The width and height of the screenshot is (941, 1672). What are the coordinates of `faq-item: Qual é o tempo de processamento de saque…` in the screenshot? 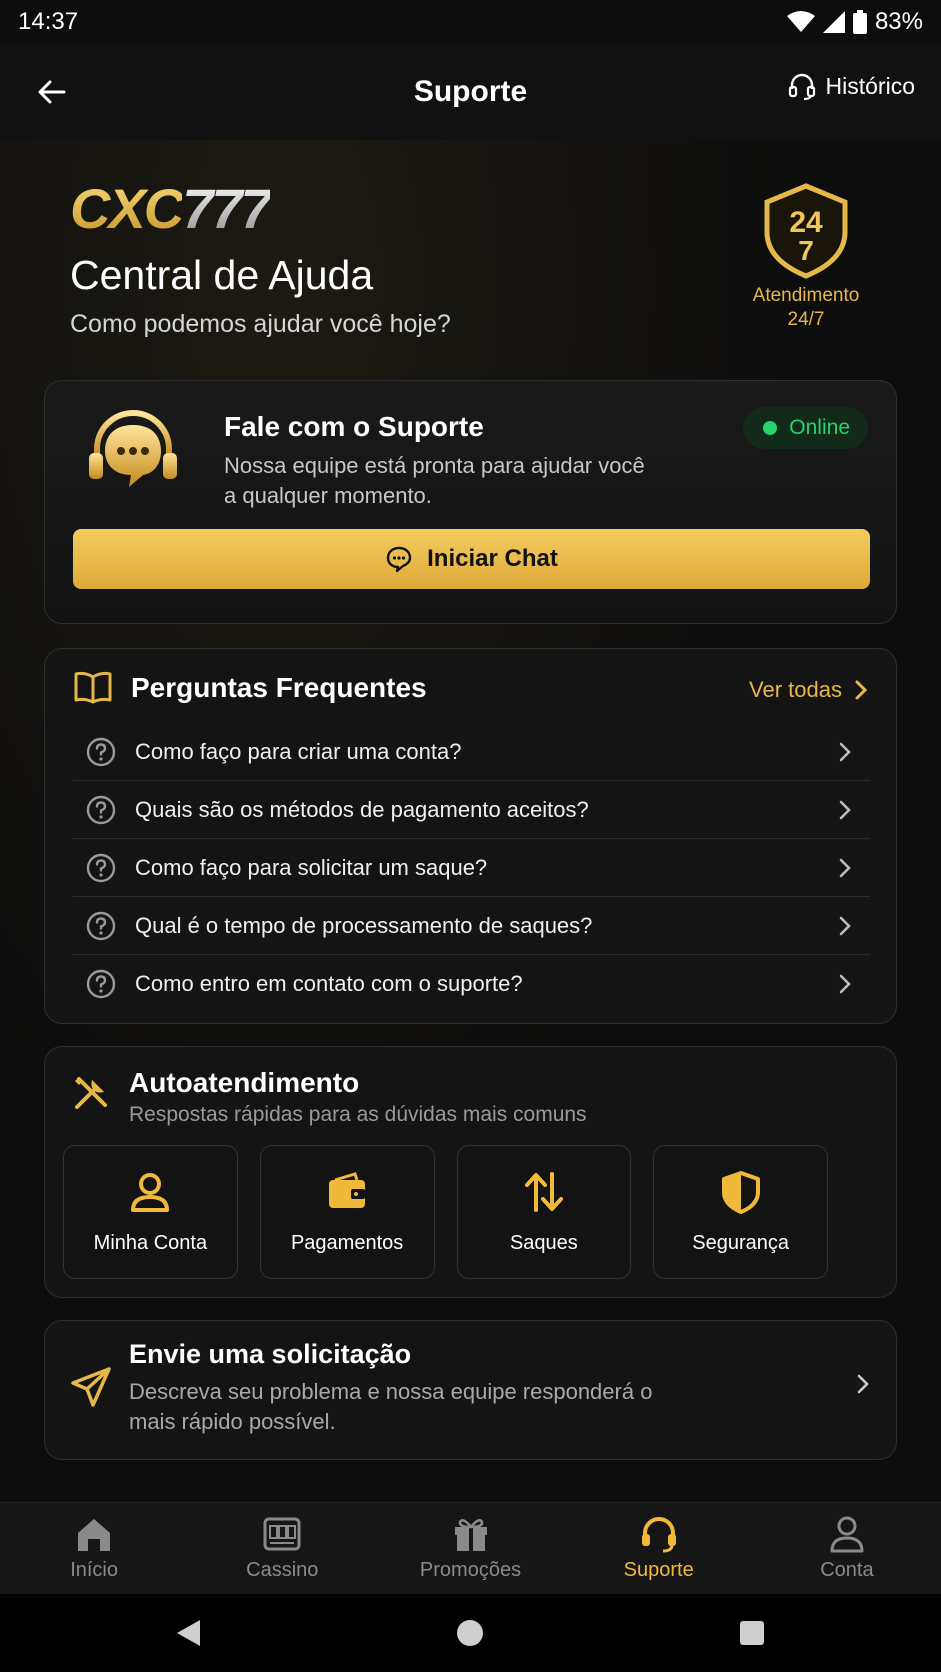 It's located at (471, 926).